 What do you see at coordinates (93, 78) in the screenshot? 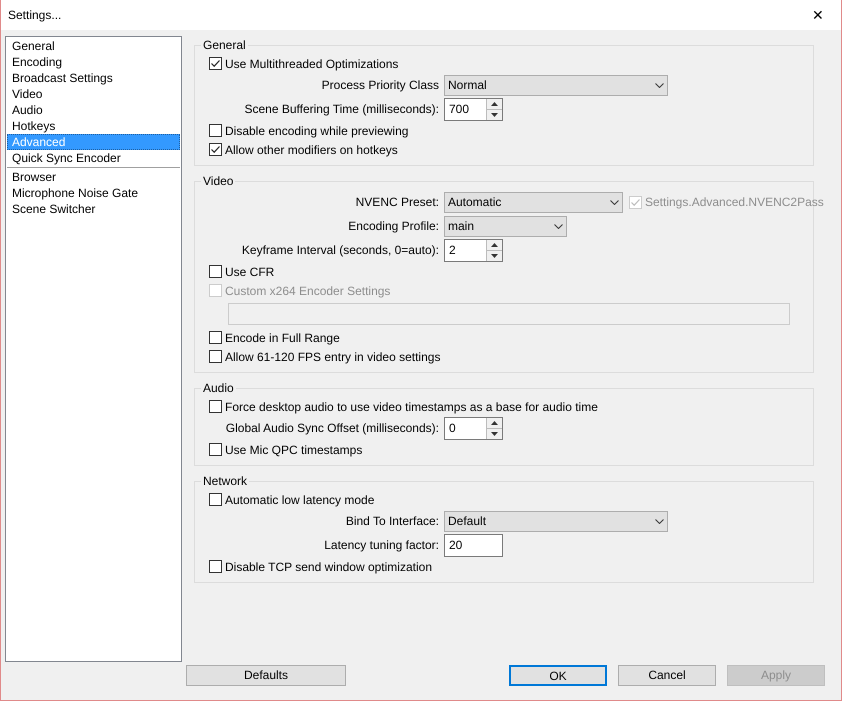
I see `sidebar-item: Broadcast Settings` at bounding box center [93, 78].